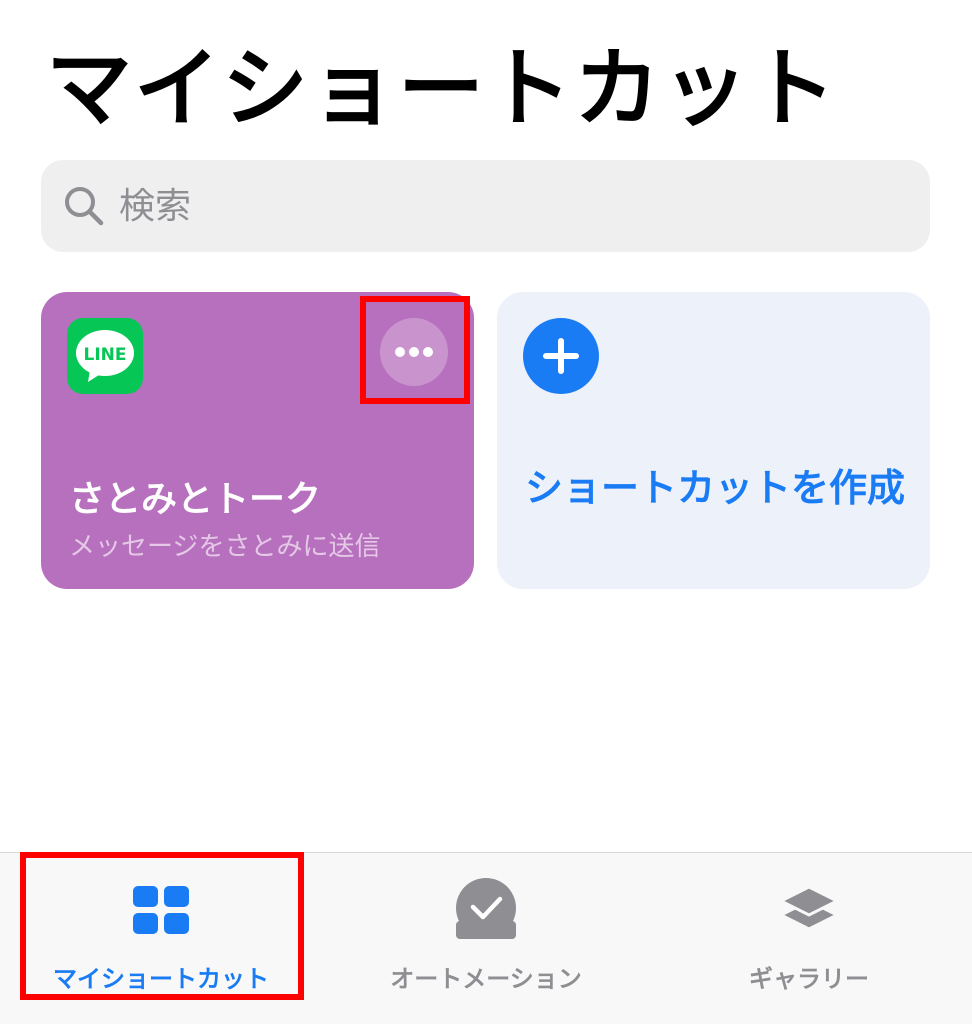 The height and width of the screenshot is (1024, 972). Describe the element at coordinates (486, 910) in the screenshot. I see `checkmark-circle-icon` at that location.